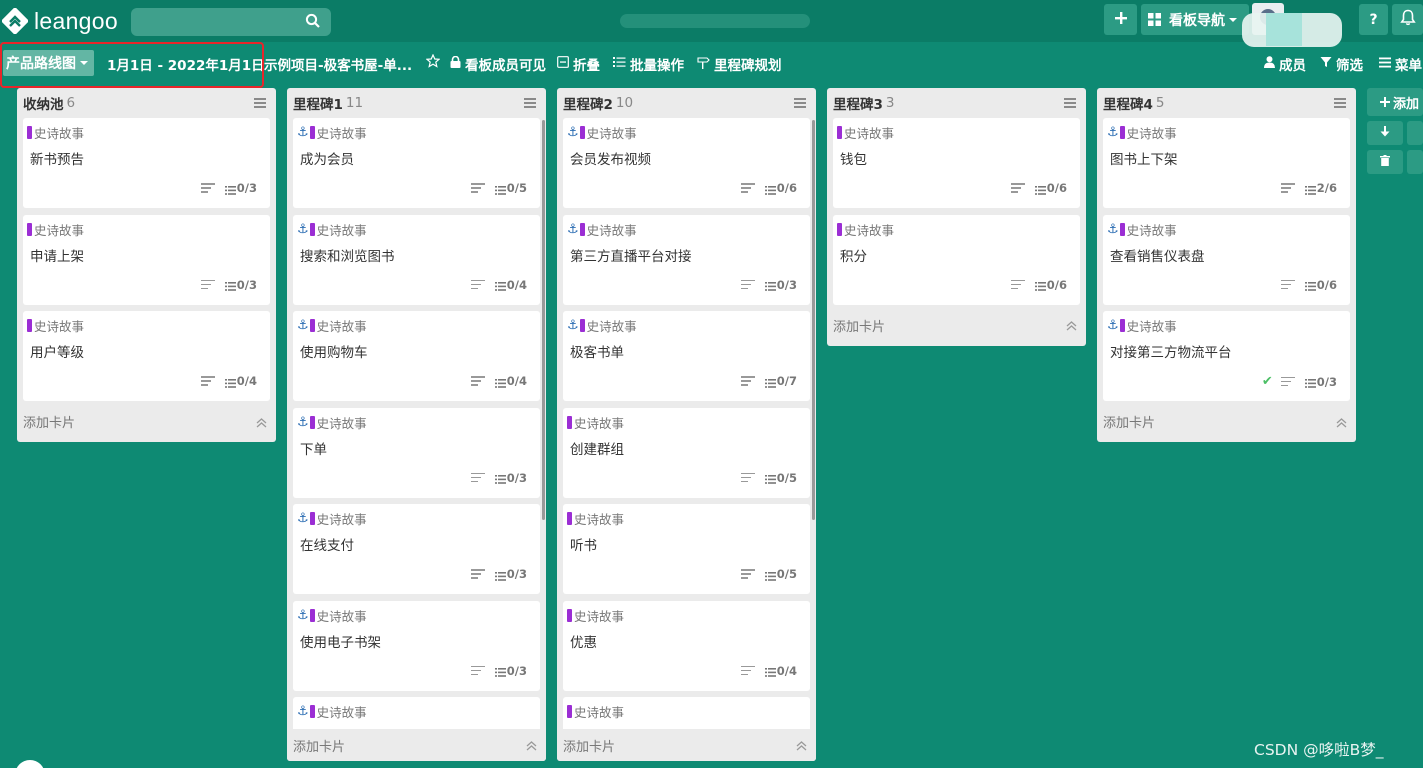  I want to click on card-footer: 0/6, so click(1038, 188).